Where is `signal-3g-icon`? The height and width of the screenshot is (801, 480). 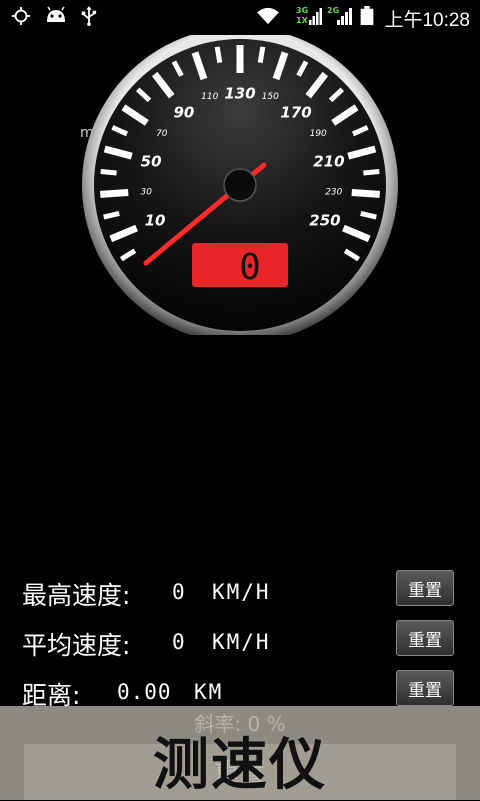
signal-3g-icon is located at coordinates (315, 16).